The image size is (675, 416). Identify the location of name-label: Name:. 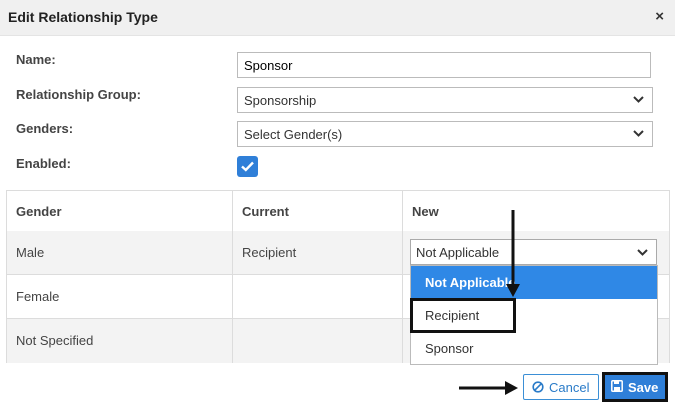
(36, 59).